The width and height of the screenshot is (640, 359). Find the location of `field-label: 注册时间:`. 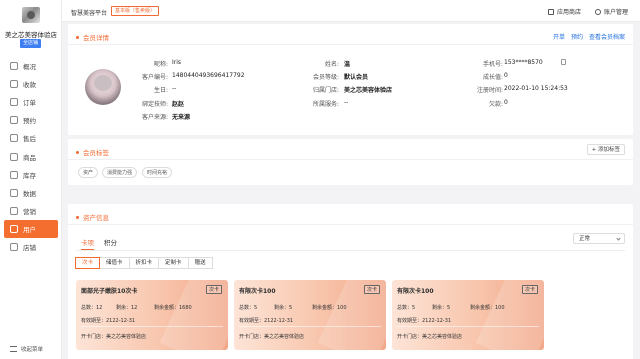

field-label: 注册时间: is located at coordinates (489, 91).